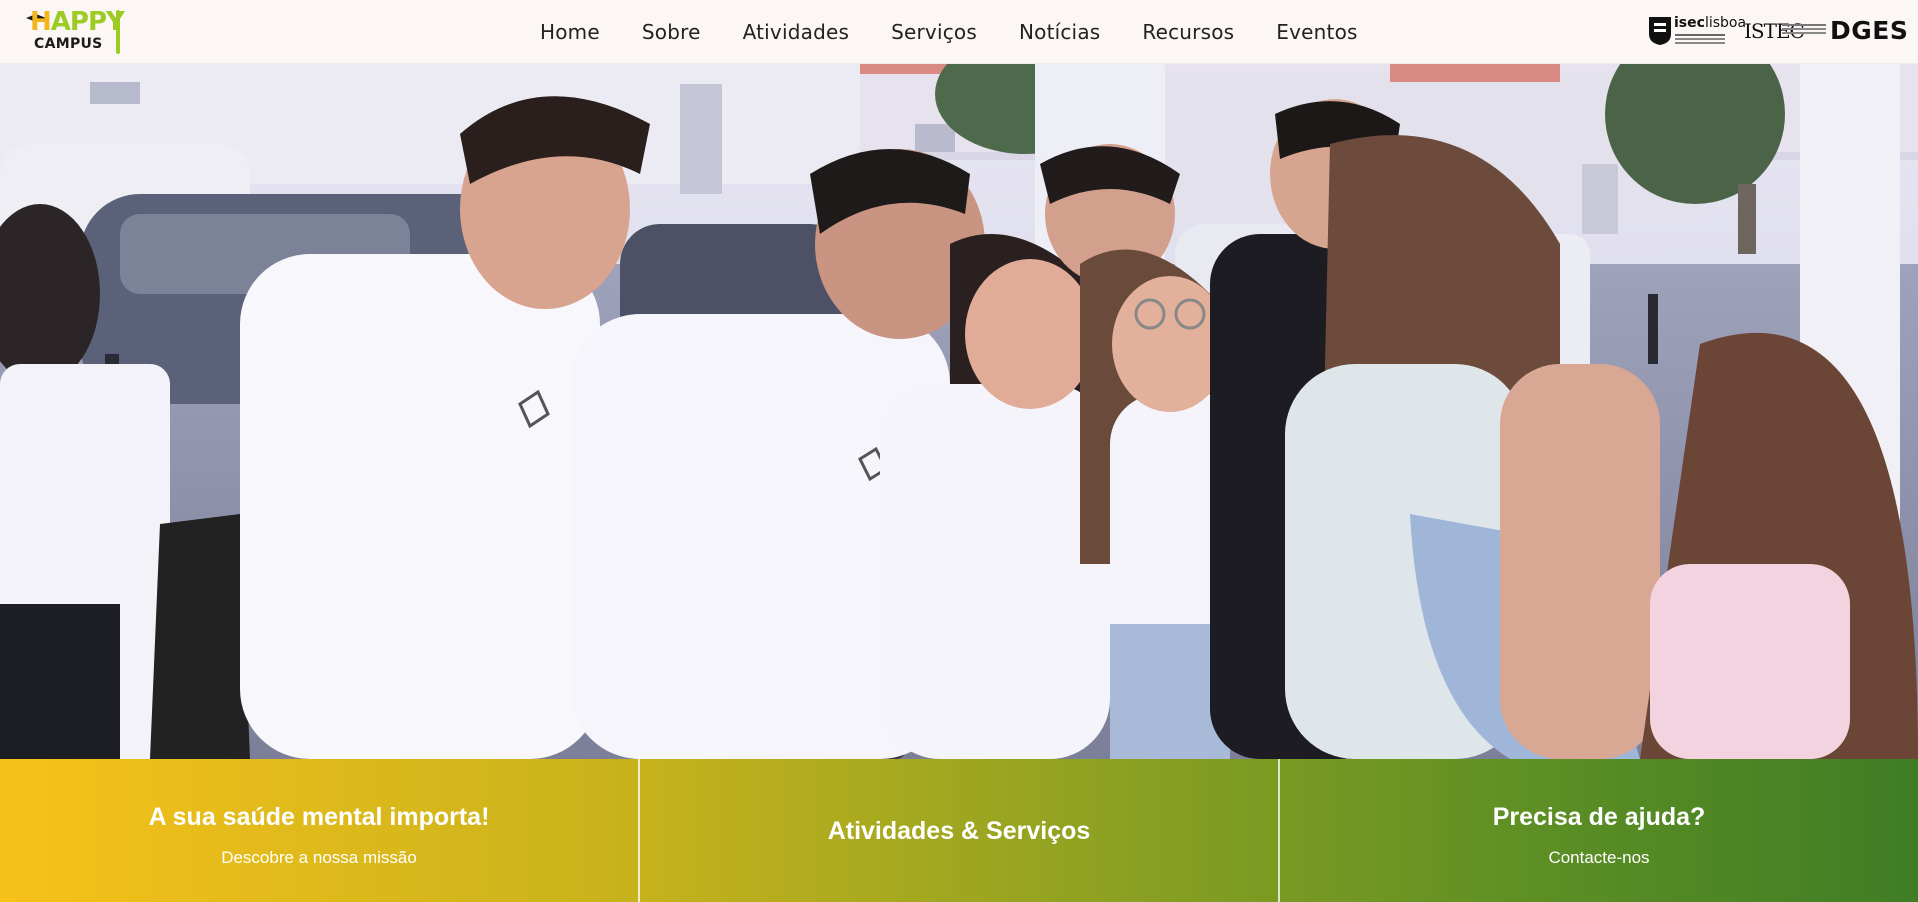  I want to click on dges-logo: DGES, so click(1869, 31).